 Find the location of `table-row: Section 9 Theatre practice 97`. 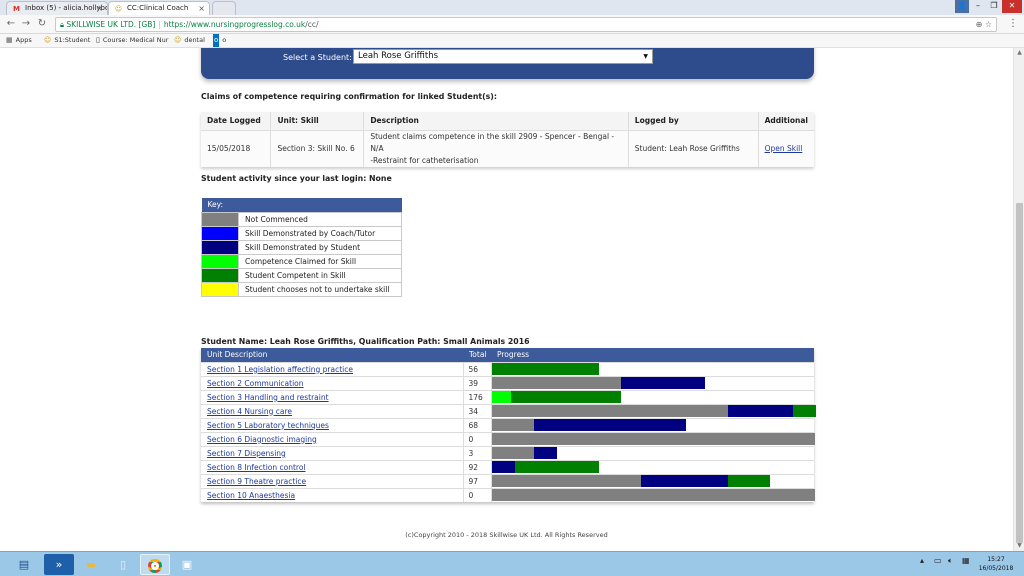

table-row: Section 9 Theatre practice 97 is located at coordinates (507, 480).